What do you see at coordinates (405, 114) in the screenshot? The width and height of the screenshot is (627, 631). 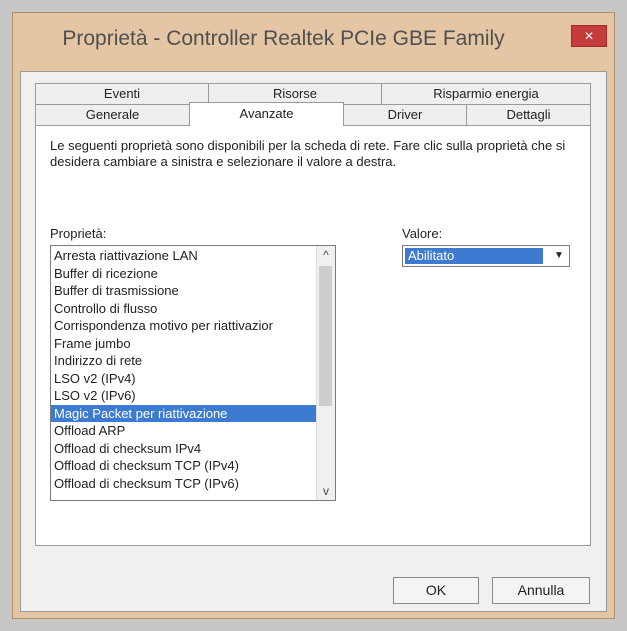 I see `tab-driver: Driver` at bounding box center [405, 114].